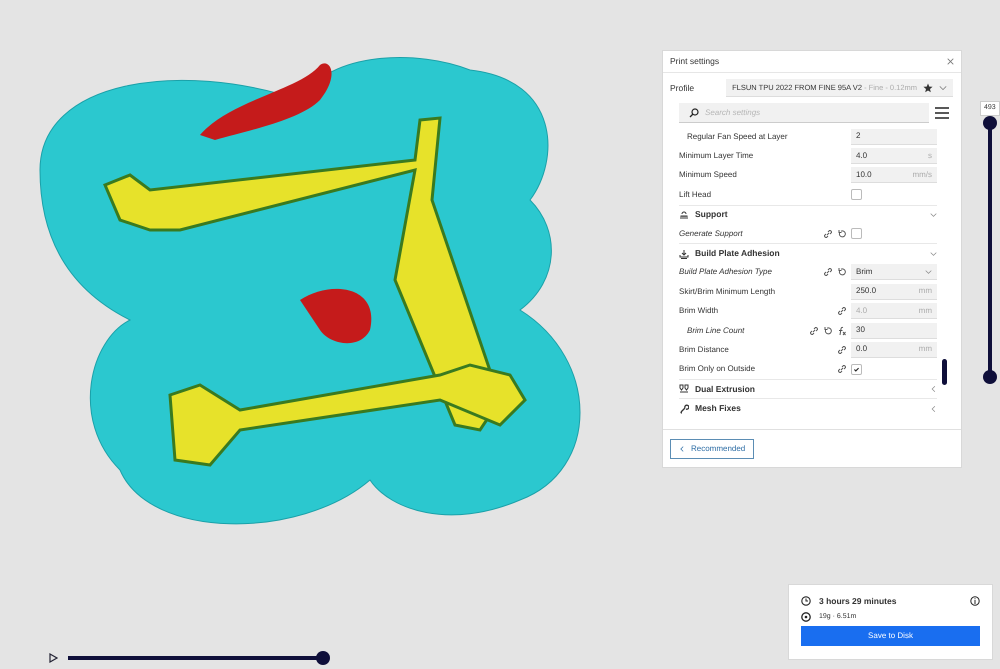 The height and width of the screenshot is (669, 1000). Describe the element at coordinates (950, 61) in the screenshot. I see `close-icon` at that location.